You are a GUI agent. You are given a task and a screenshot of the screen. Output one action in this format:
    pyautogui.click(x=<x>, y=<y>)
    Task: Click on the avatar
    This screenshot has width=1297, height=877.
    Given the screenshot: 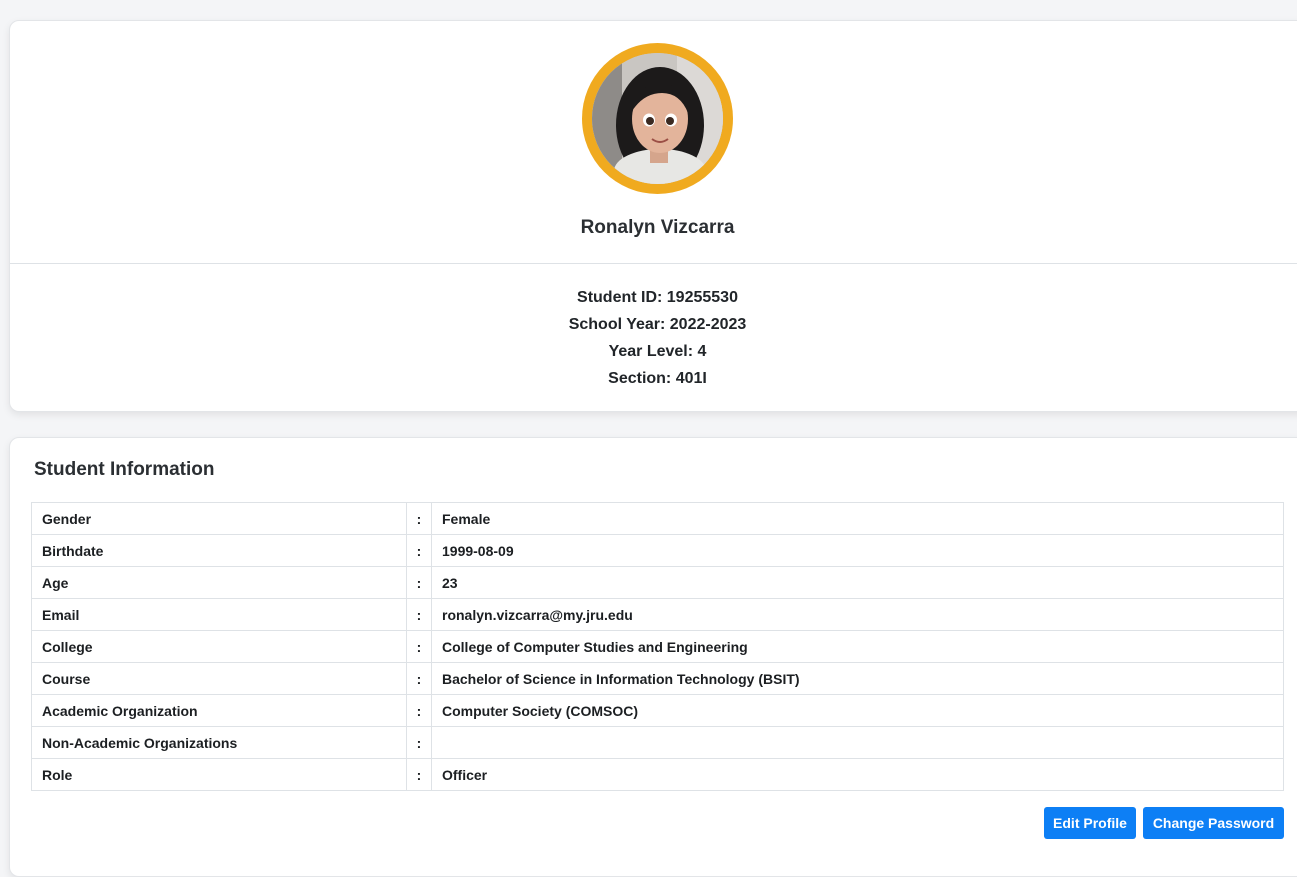 What is the action you would take?
    pyautogui.click(x=657, y=118)
    